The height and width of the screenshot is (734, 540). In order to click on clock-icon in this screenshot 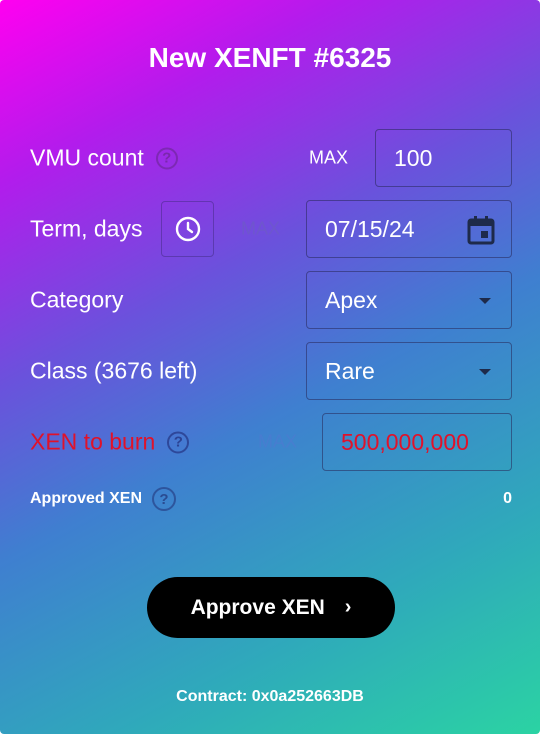, I will do `click(187, 229)`.